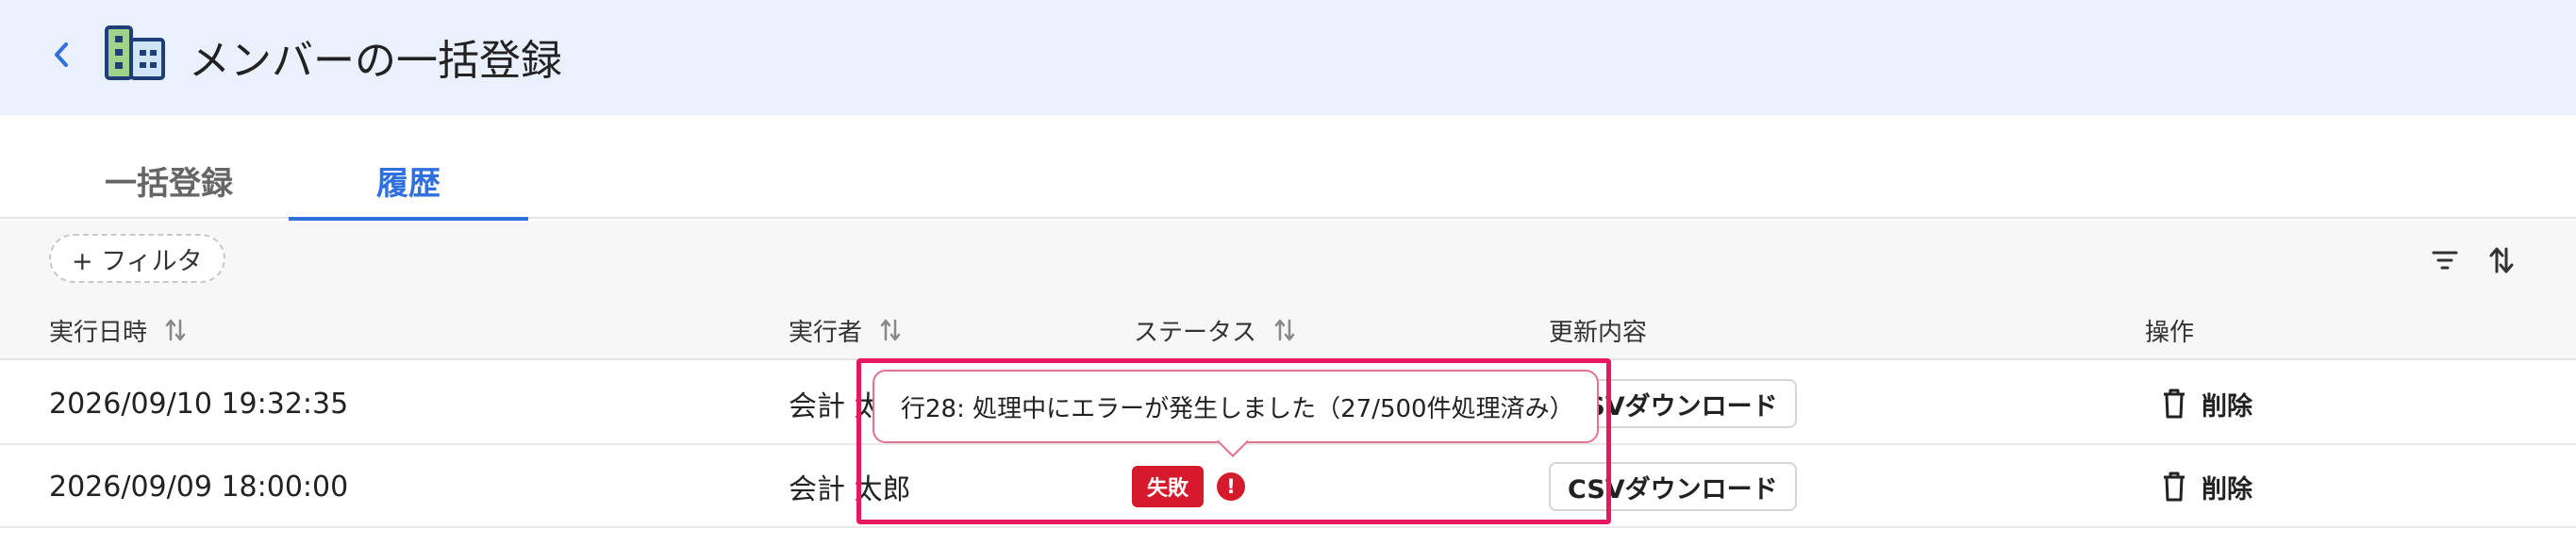 This screenshot has width=2576, height=546. What do you see at coordinates (199, 404) in the screenshot?
I see `execution-date: 2026/09/10 19:32:35` at bounding box center [199, 404].